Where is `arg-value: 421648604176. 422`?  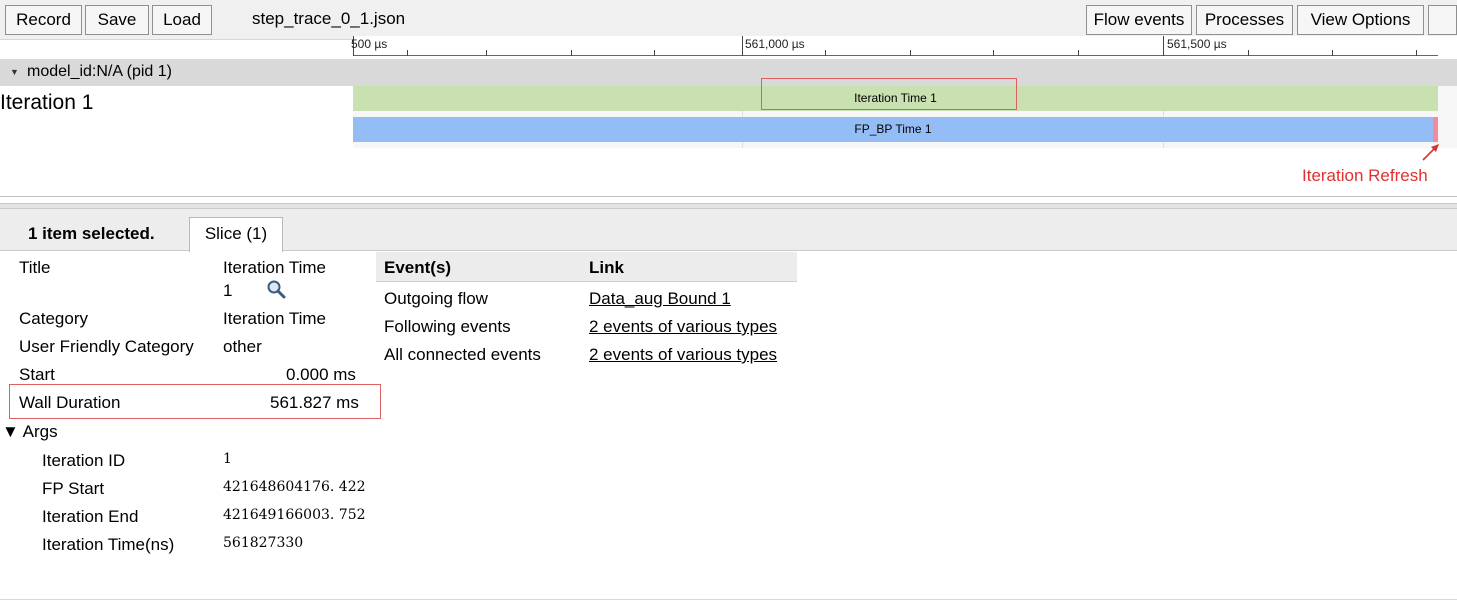 arg-value: 421648604176. 422 is located at coordinates (294, 487).